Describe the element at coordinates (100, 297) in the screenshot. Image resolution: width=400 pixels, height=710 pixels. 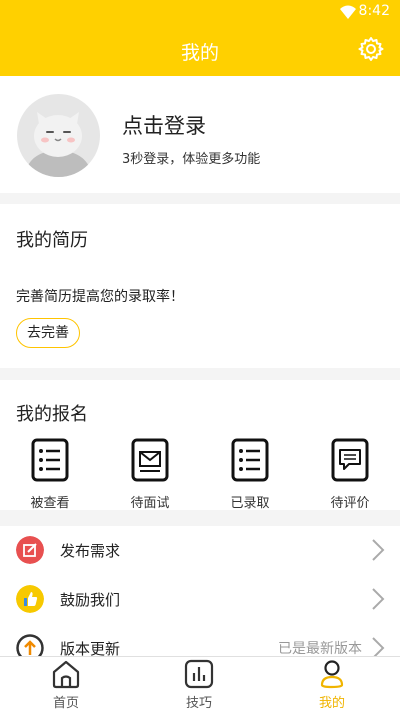
I see `resume-description: 完善简历提高您的录取率！` at that location.